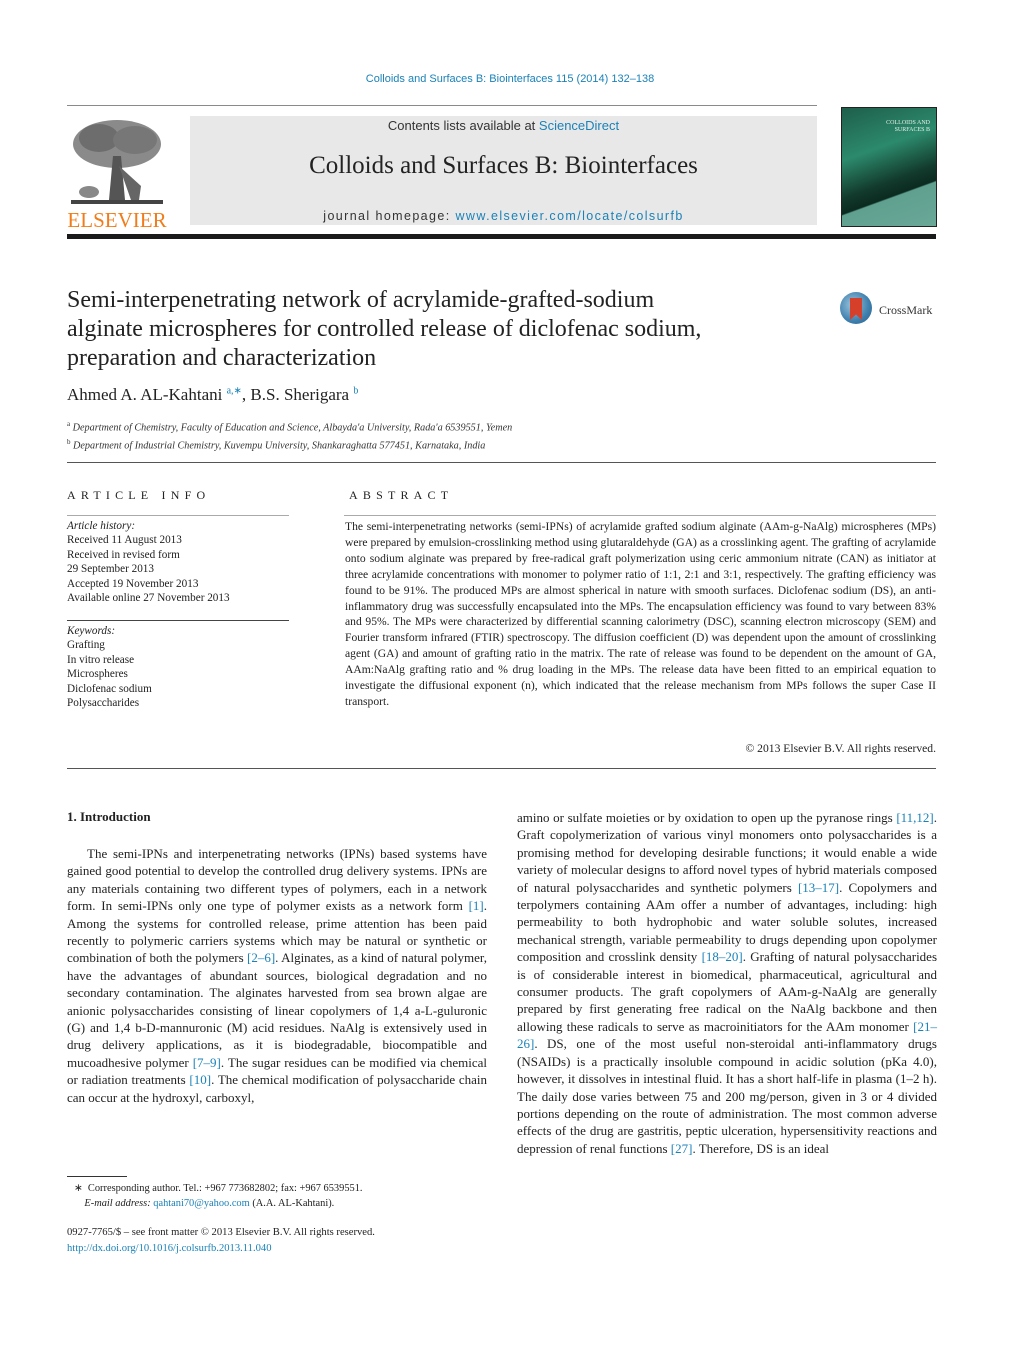 The width and height of the screenshot is (1020, 1351). Describe the element at coordinates (101, 659) in the screenshot. I see `keyword: In vitro release` at that location.